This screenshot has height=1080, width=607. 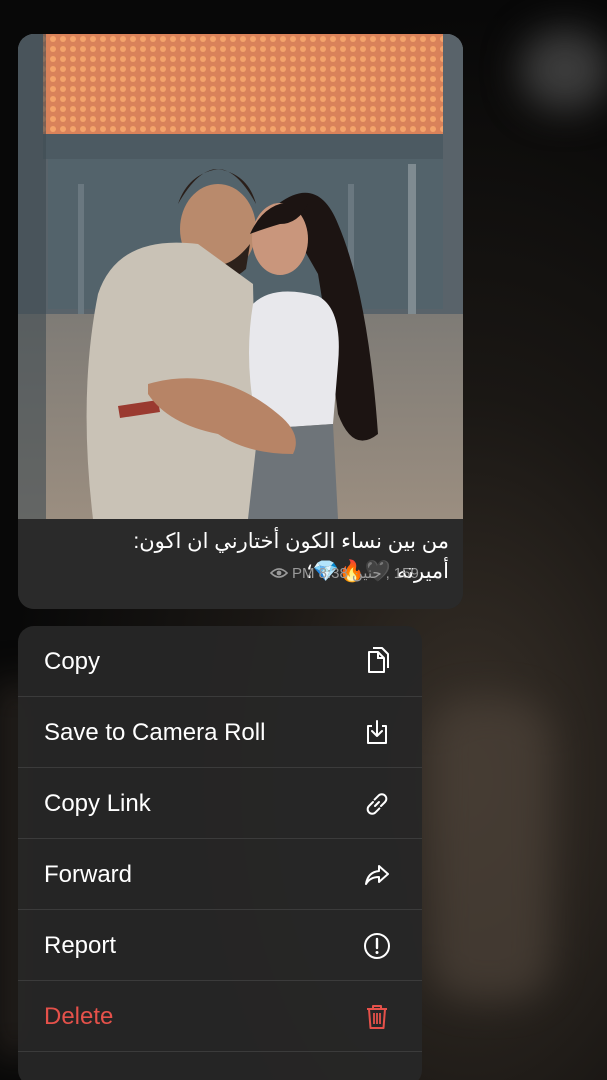 What do you see at coordinates (80, 945) in the screenshot?
I see `menu-item-label: Report` at bounding box center [80, 945].